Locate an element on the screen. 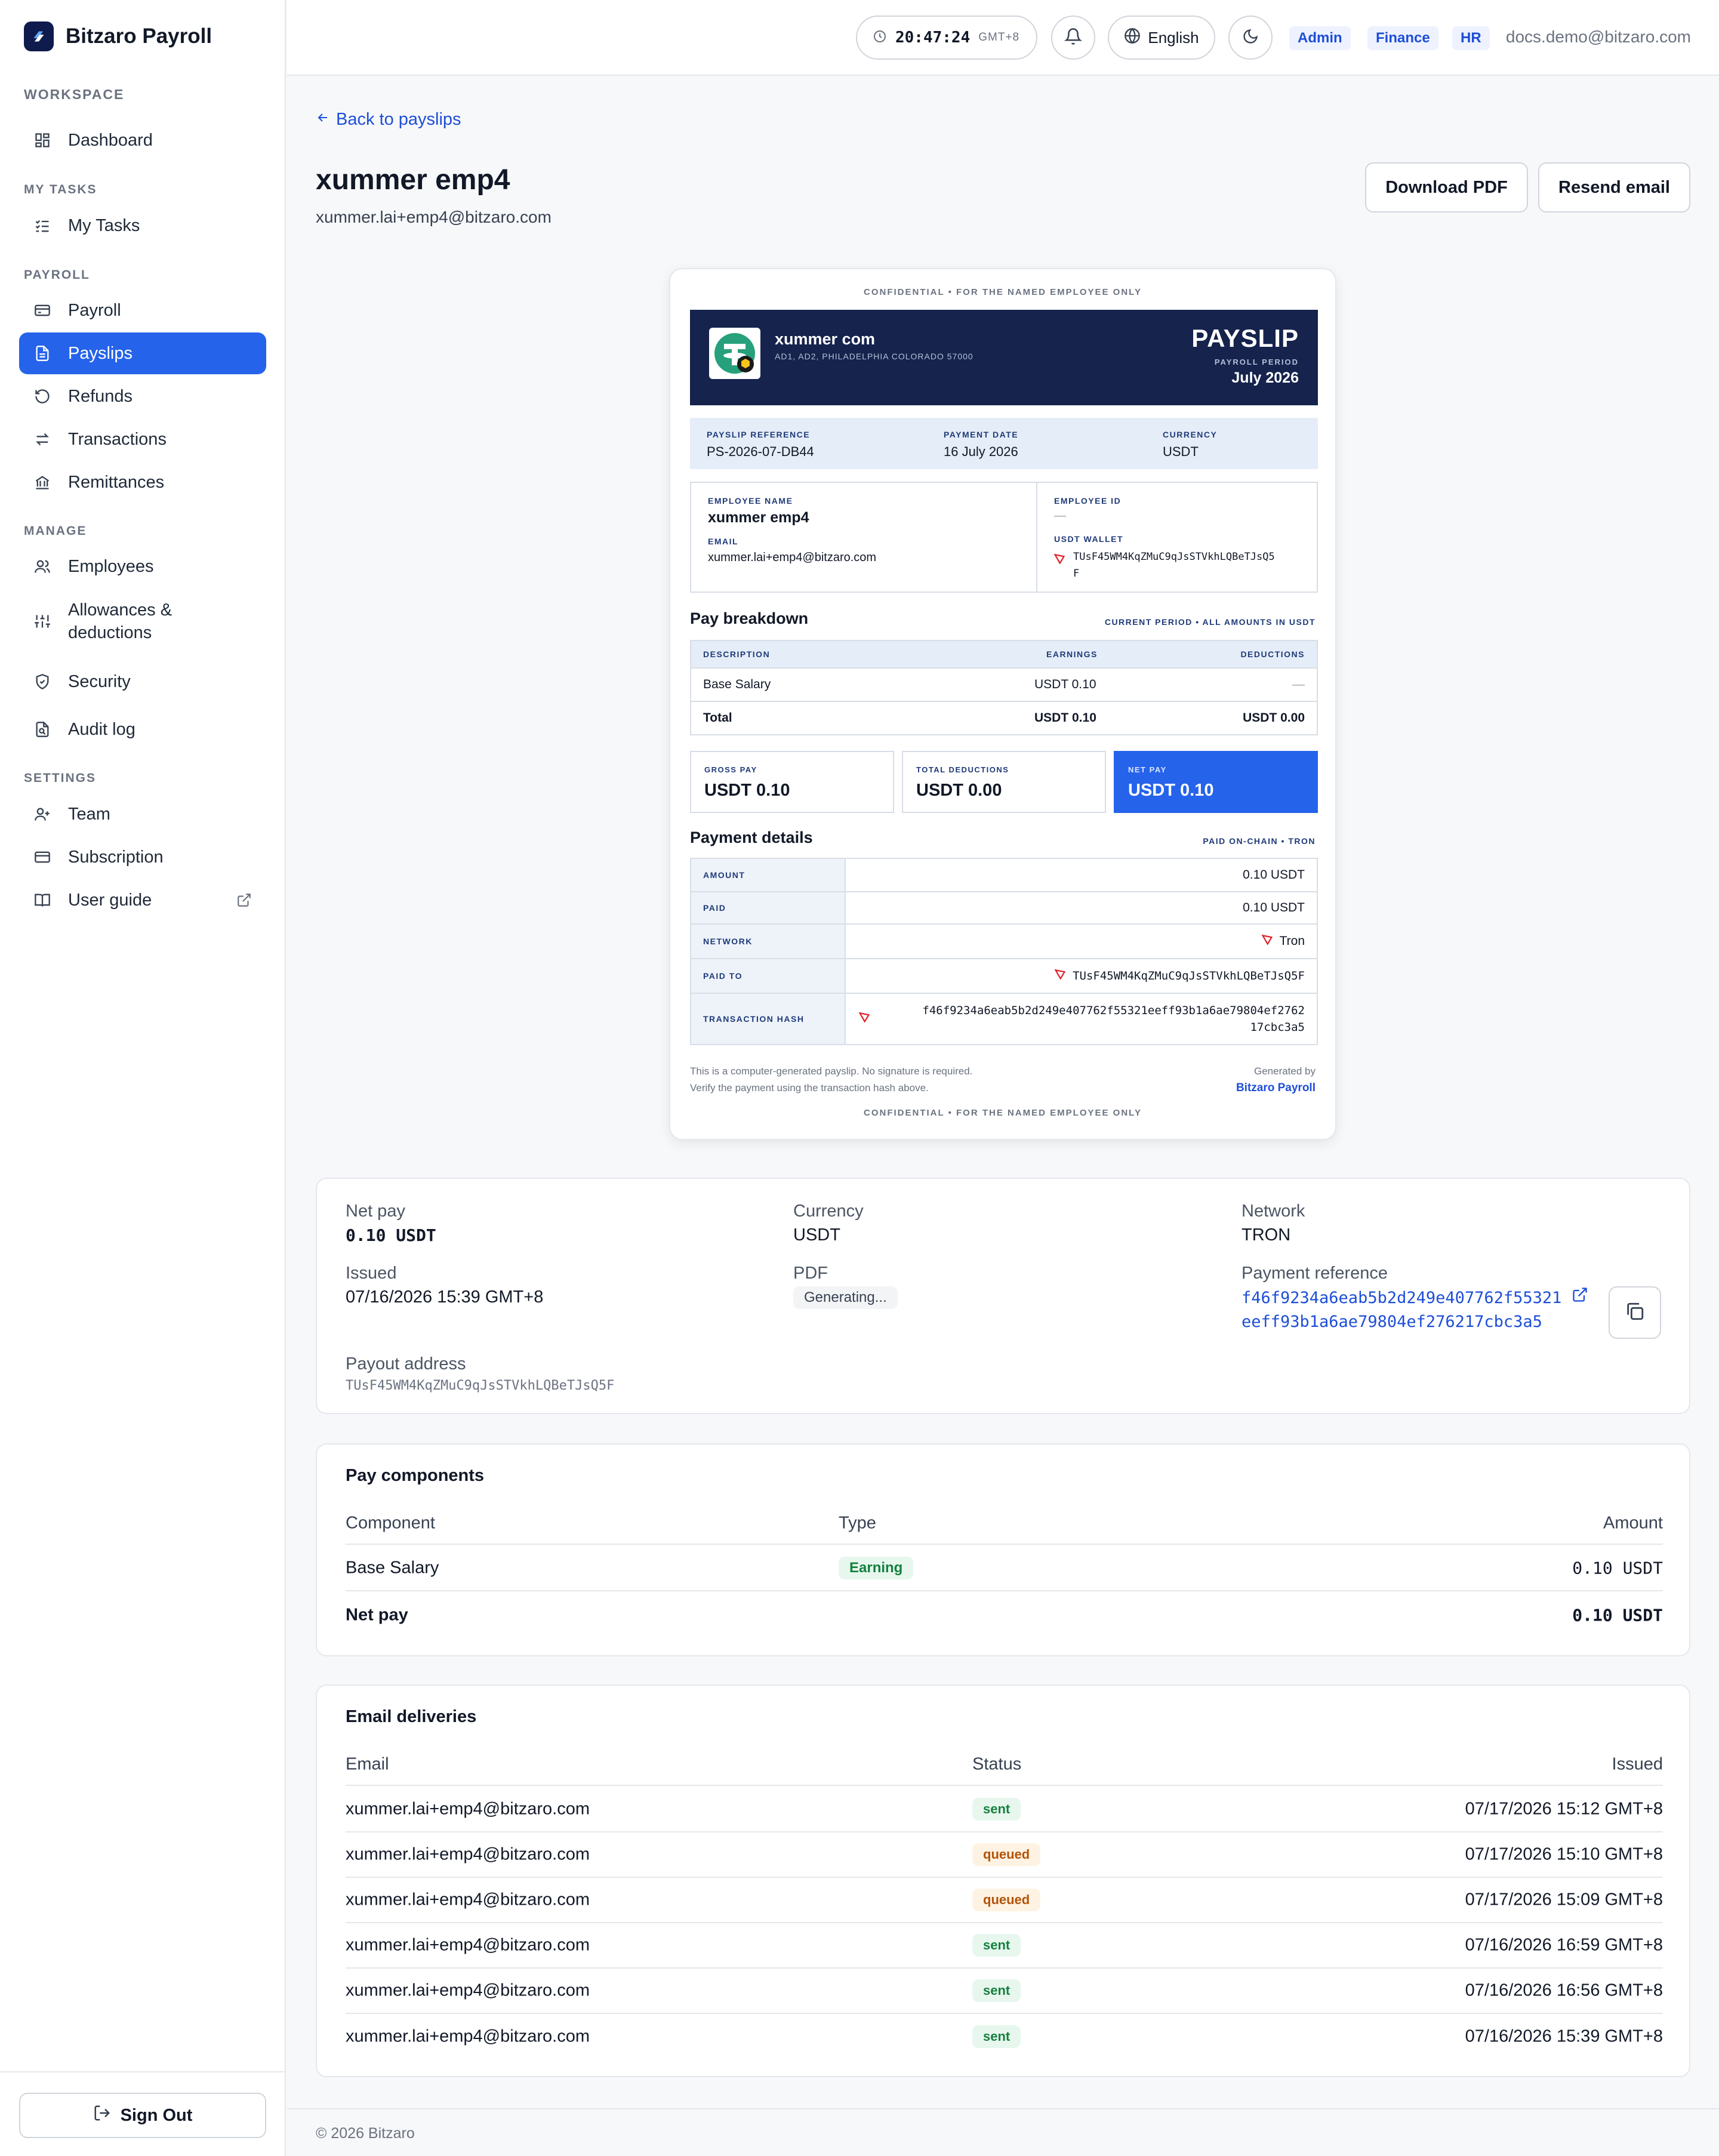  sidebar-item-allowances: Allowances & deductions is located at coordinates (142, 621).